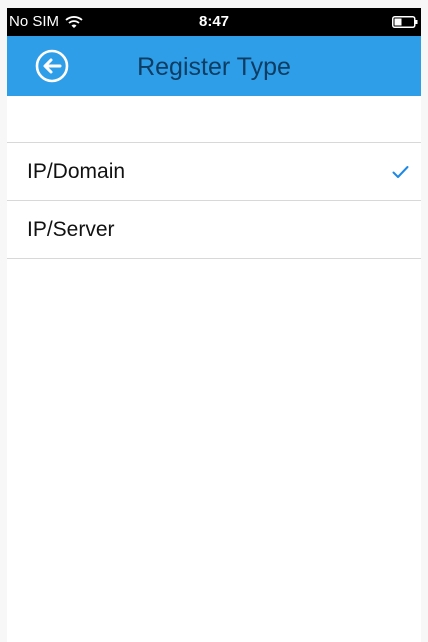 This screenshot has width=428, height=642. I want to click on status-time: 8:47, so click(214, 21).